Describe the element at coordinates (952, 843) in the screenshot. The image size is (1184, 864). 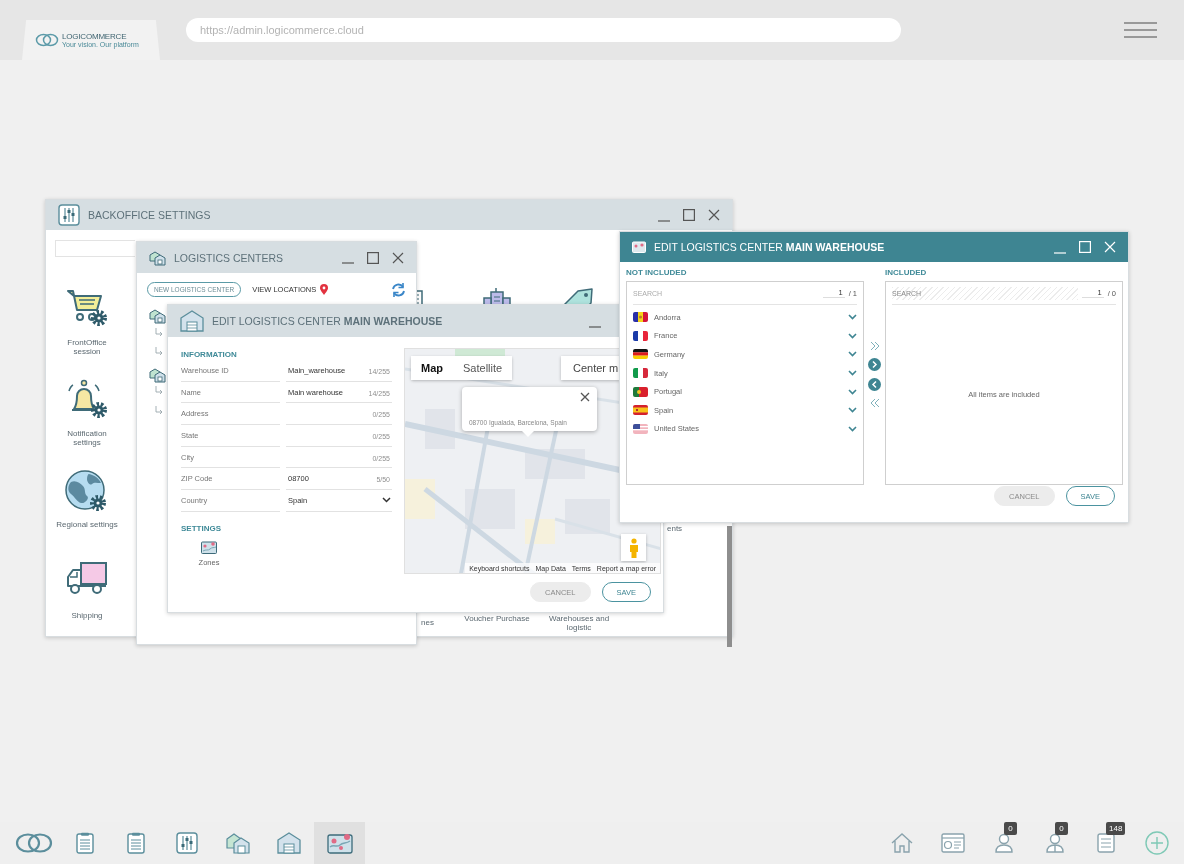
I see `dashboard-icon` at that location.